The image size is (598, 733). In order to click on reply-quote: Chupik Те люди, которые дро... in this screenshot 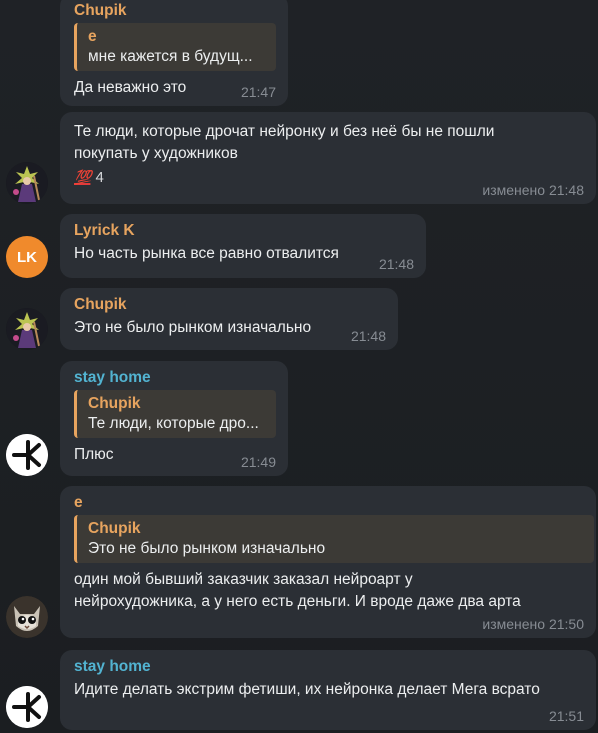, I will do `click(175, 414)`.